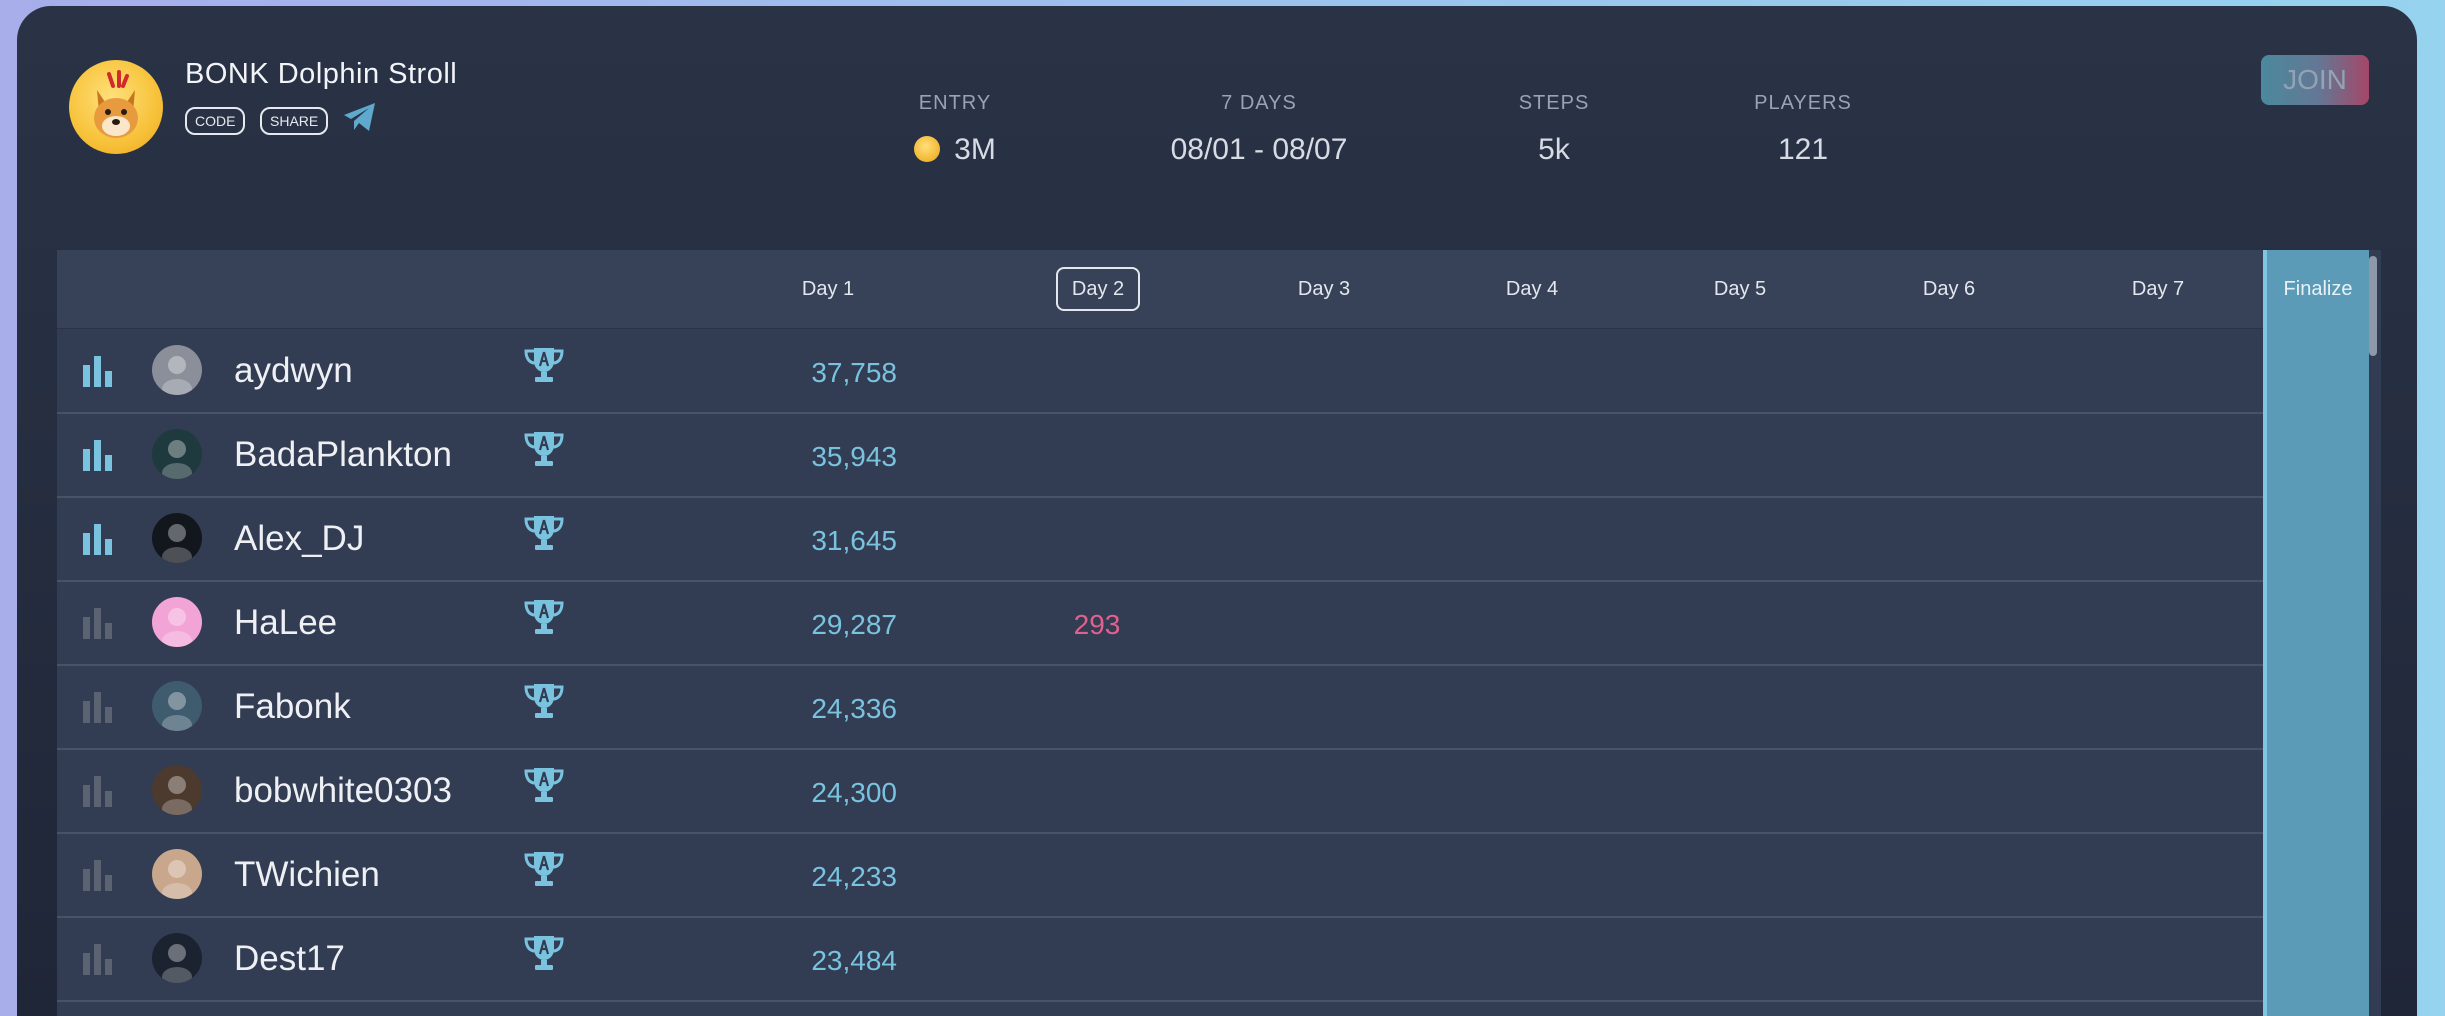 This screenshot has height=1016, width=2445. What do you see at coordinates (1259, 129) in the screenshot?
I see `days-stat: 7 DAYS 08/01 - 08/07` at bounding box center [1259, 129].